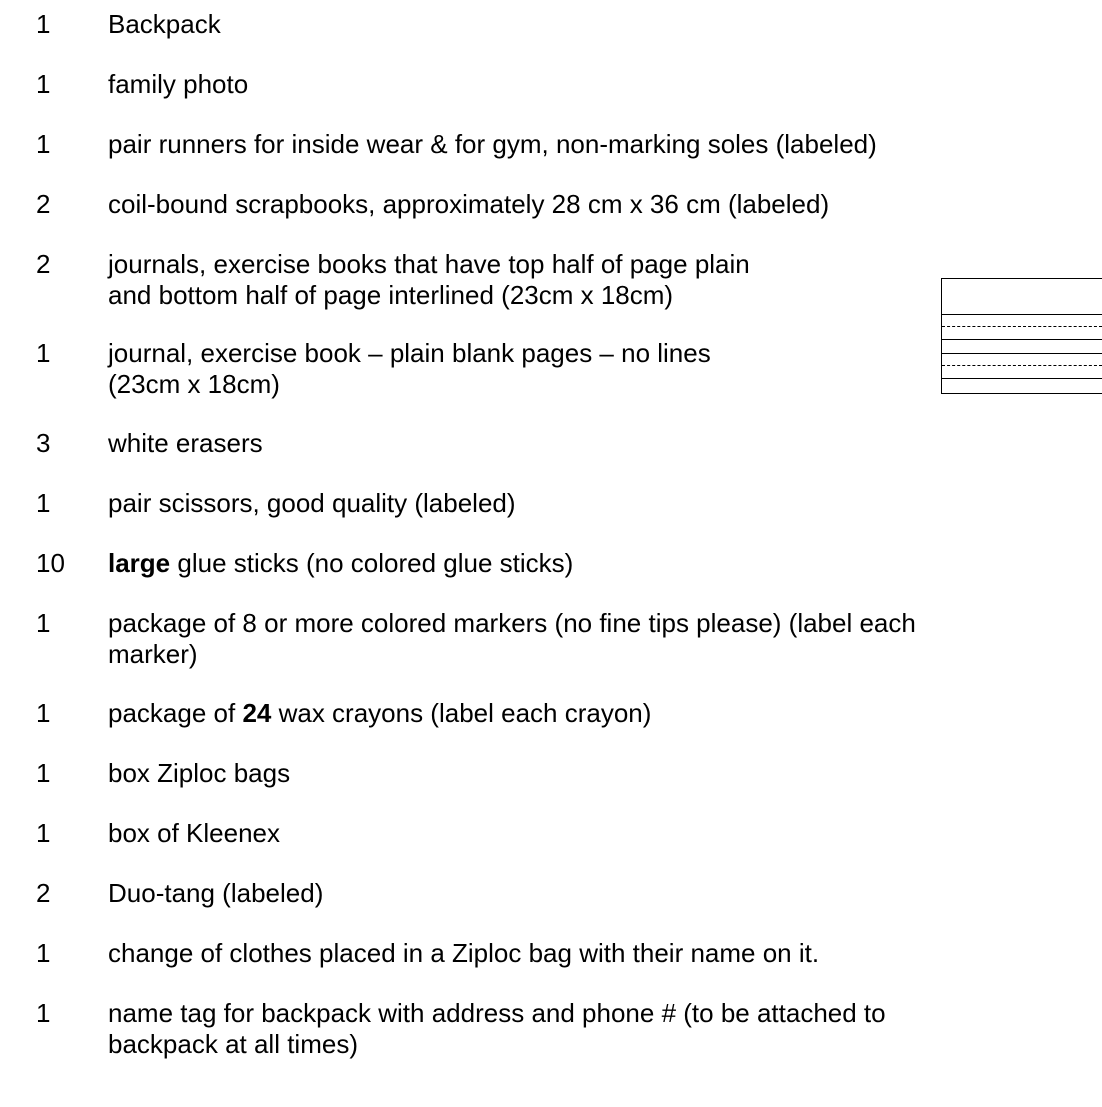 The height and width of the screenshot is (1107, 1102). I want to click on item-quantity: 10, so click(50, 563).